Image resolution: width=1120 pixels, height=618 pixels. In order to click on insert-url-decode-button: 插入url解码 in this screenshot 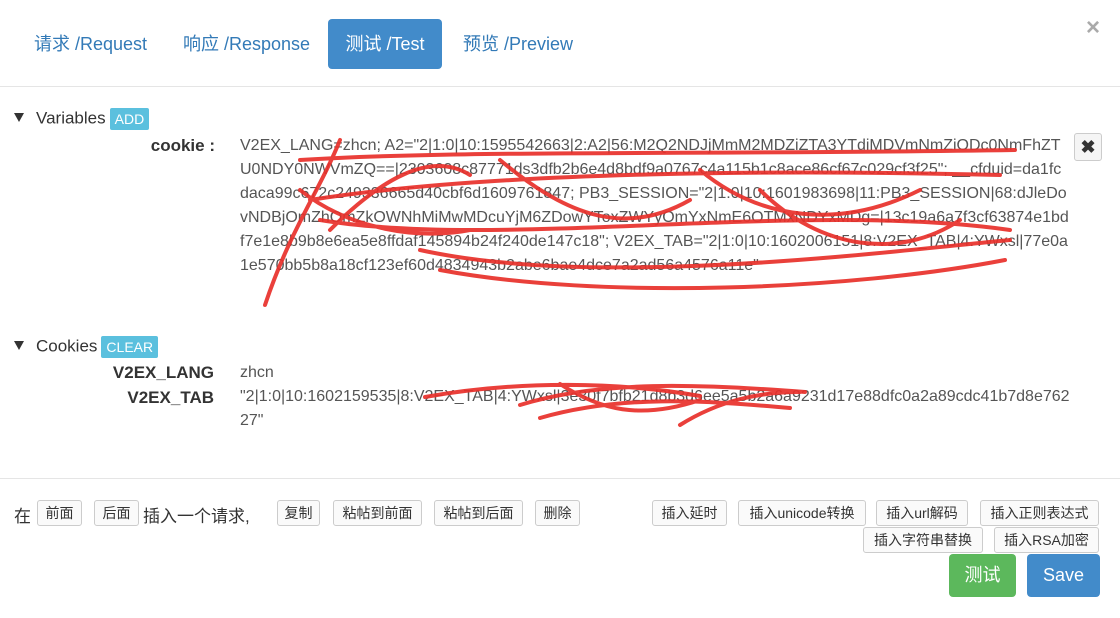, I will do `click(922, 513)`.